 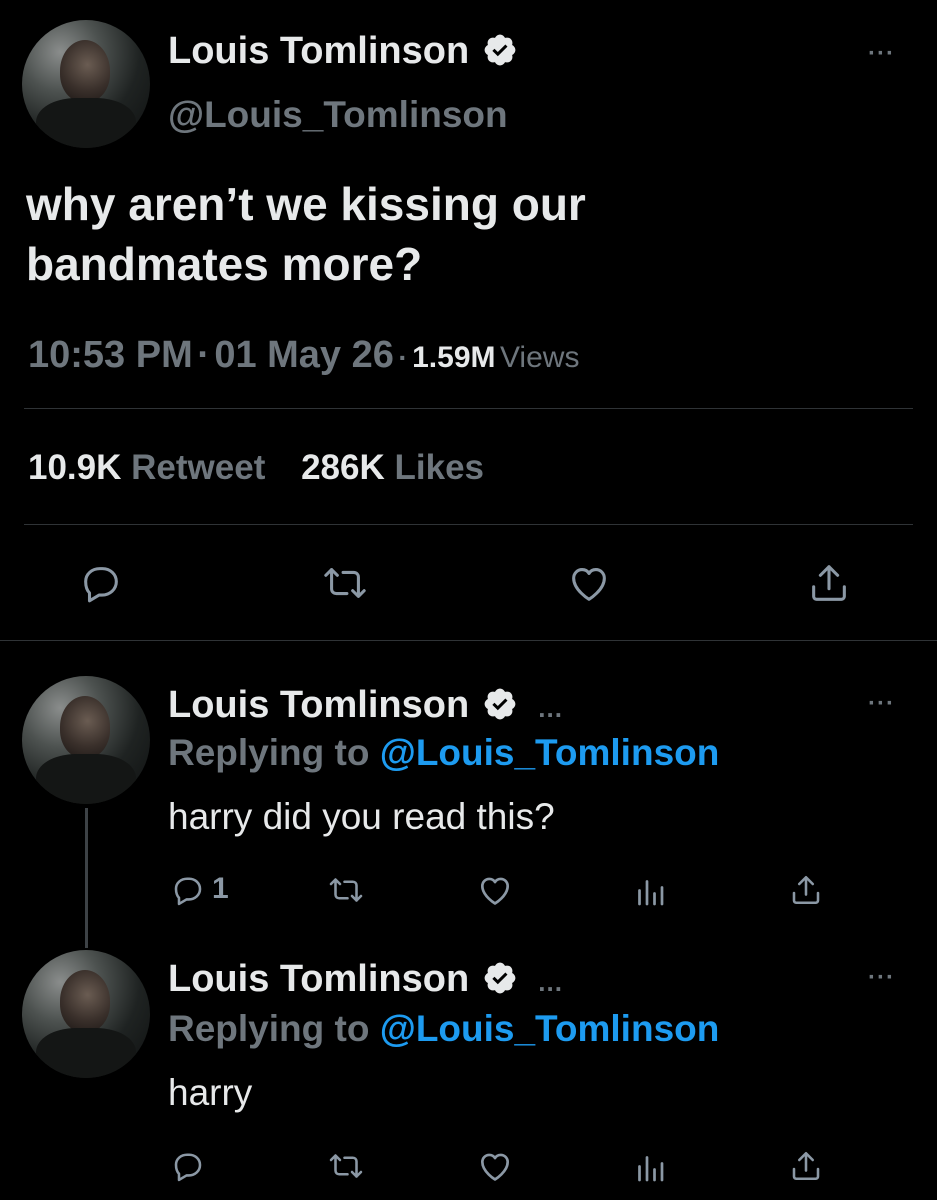 What do you see at coordinates (86, 878) in the screenshot?
I see `thread-line` at bounding box center [86, 878].